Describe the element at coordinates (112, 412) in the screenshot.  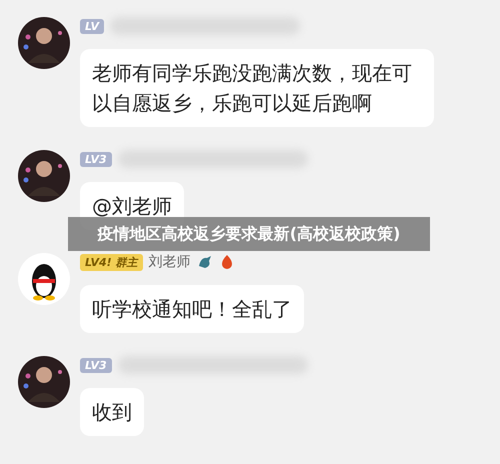
I see `message-bubble: 收到` at that location.